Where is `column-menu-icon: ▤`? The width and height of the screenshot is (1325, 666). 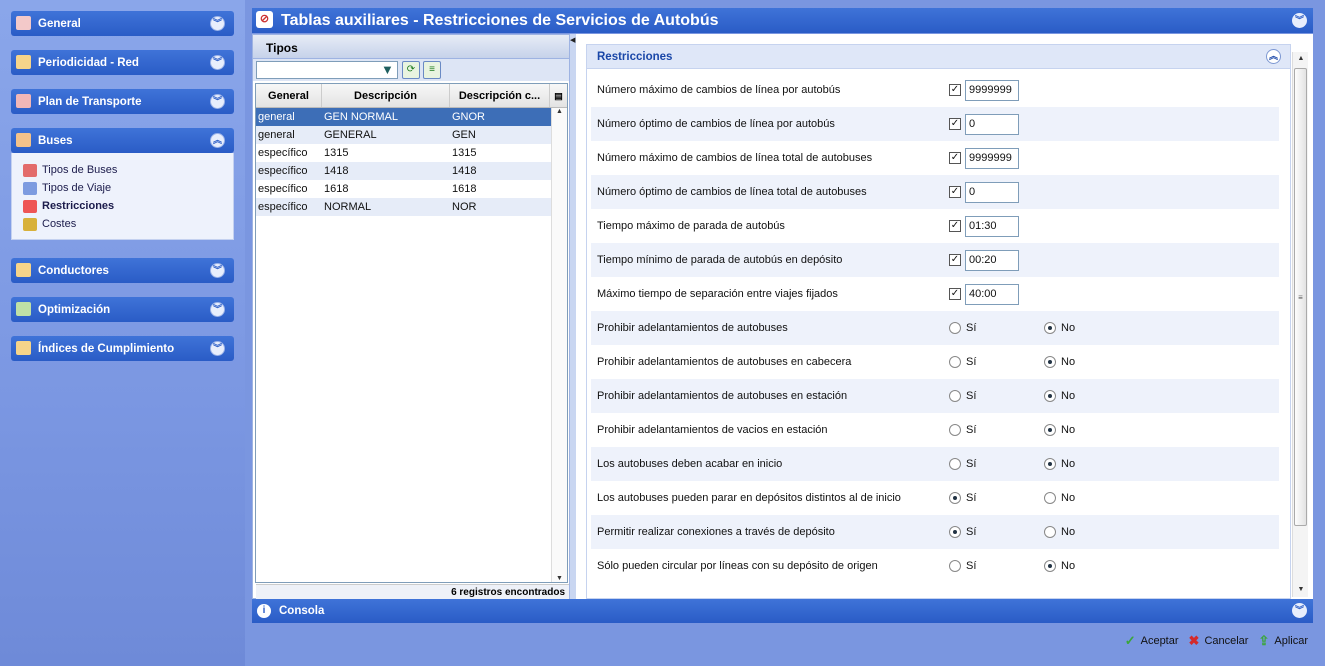 column-menu-icon: ▤ is located at coordinates (558, 95).